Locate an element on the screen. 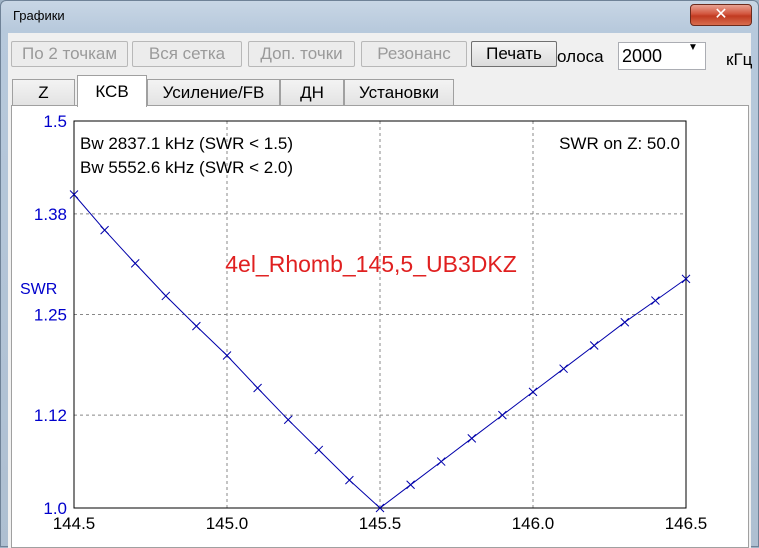 The width and height of the screenshot is (759, 548). x-tick-label: 145.0 is located at coordinates (227, 523).